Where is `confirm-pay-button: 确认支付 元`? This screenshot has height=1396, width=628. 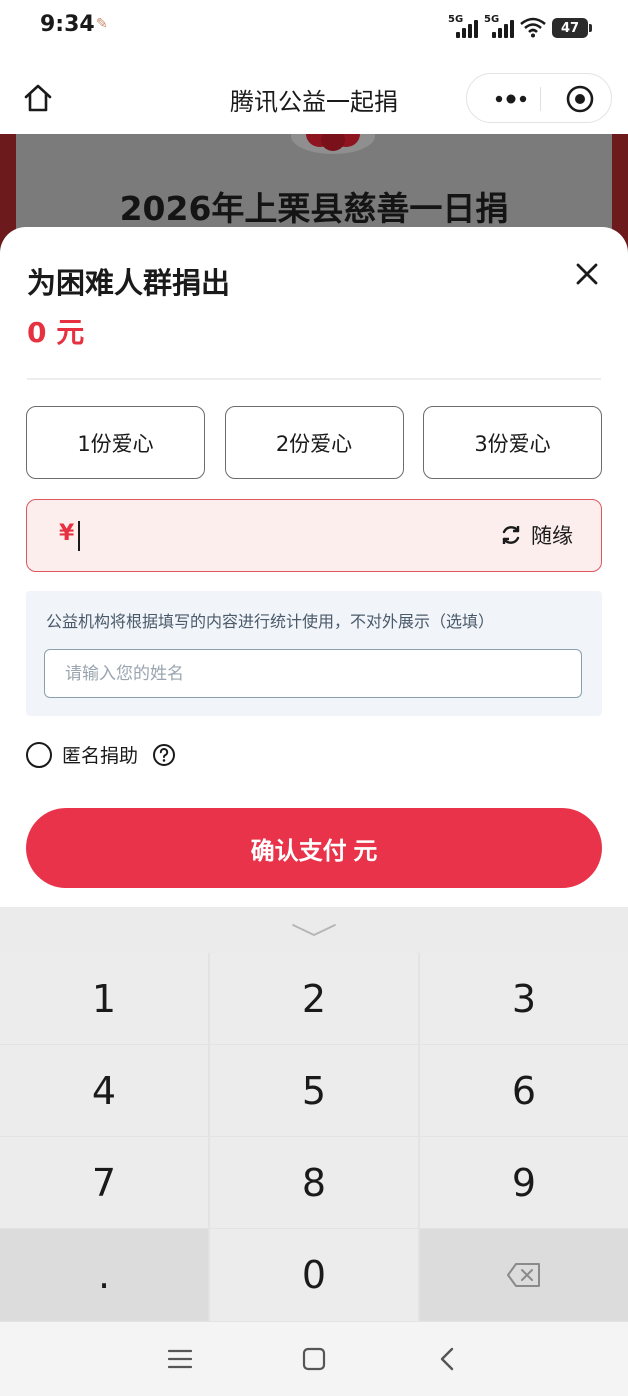 confirm-pay-button: 确认支付 元 is located at coordinates (314, 848).